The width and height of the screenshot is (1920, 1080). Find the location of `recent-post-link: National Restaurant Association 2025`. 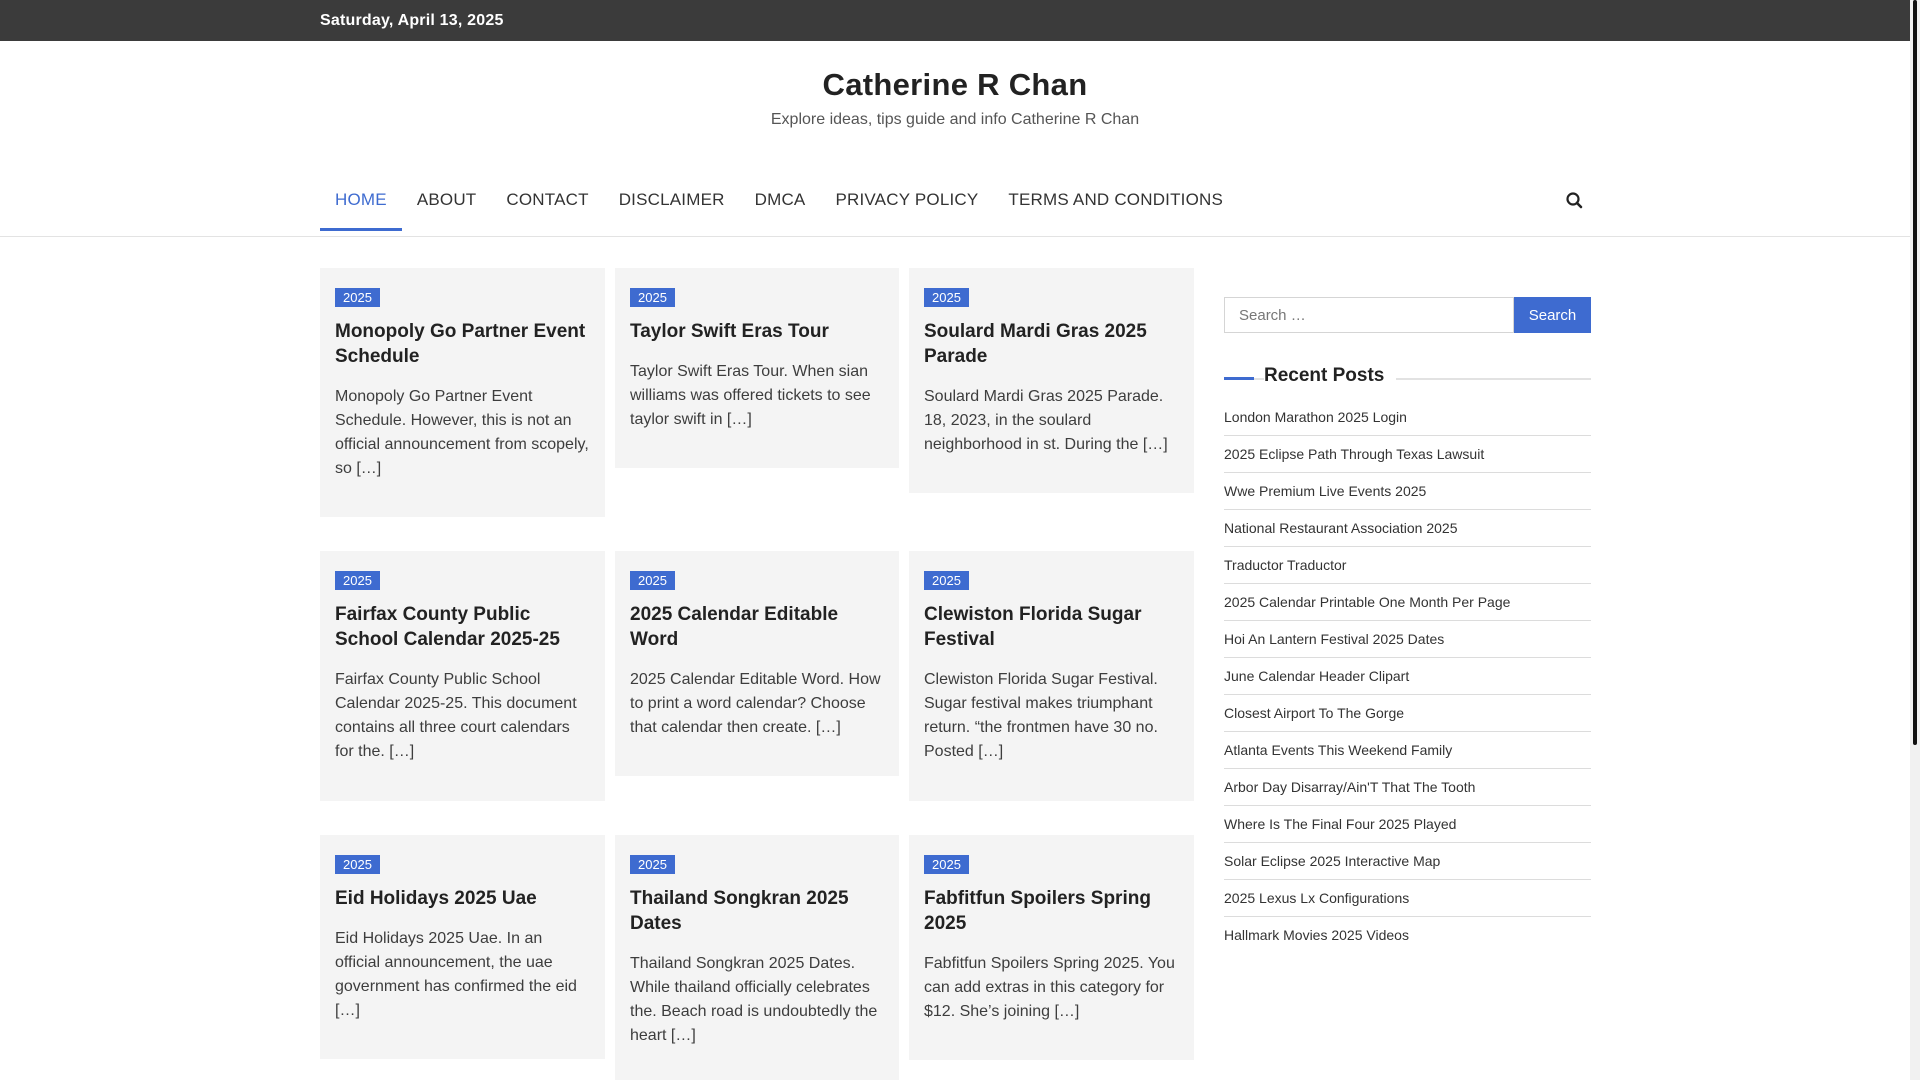

recent-post-link: National Restaurant Association 2025 is located at coordinates (1407, 528).